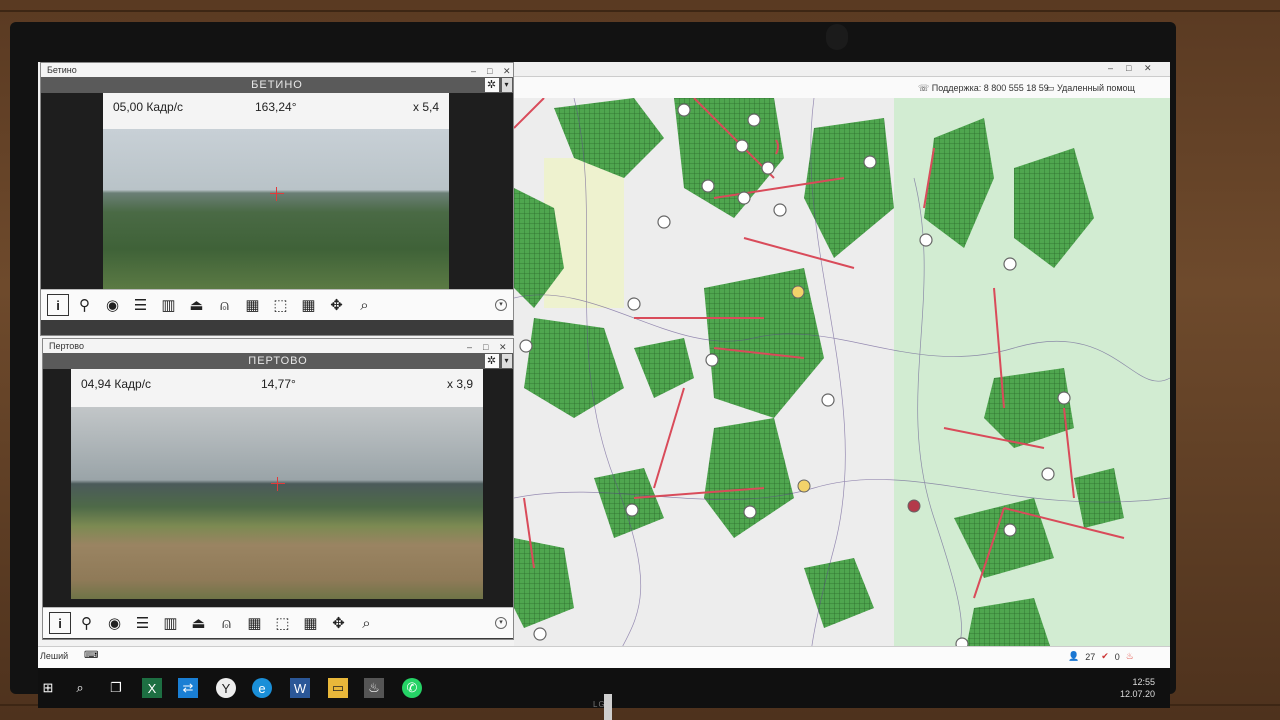 The height and width of the screenshot is (720, 1280). What do you see at coordinates (1105, 656) in the screenshot?
I see `alert-check-icon: ✔` at bounding box center [1105, 656].